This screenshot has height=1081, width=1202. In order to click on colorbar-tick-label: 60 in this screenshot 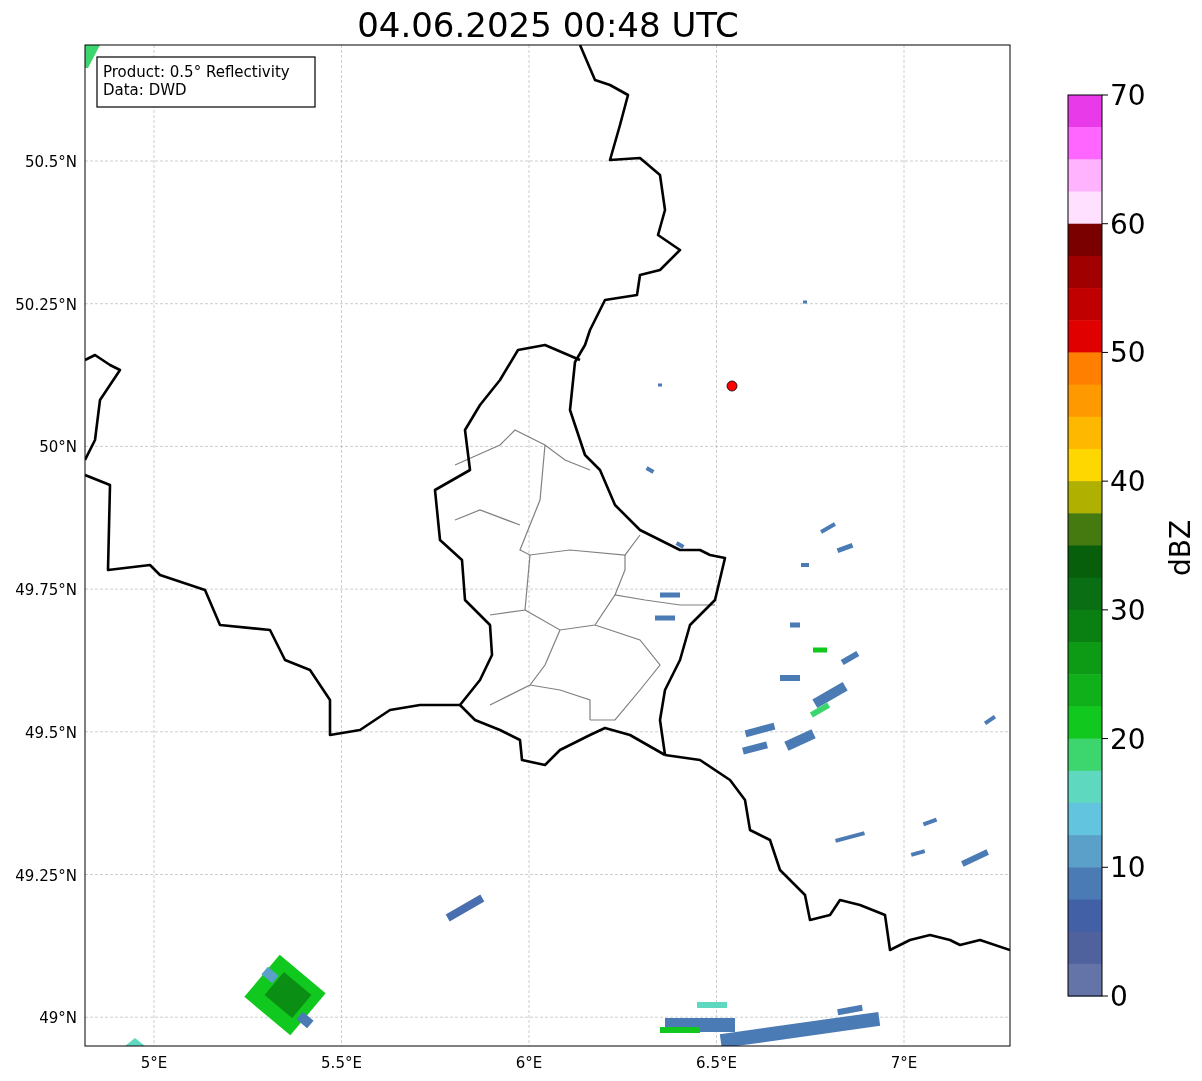, I will do `click(1128, 224)`.